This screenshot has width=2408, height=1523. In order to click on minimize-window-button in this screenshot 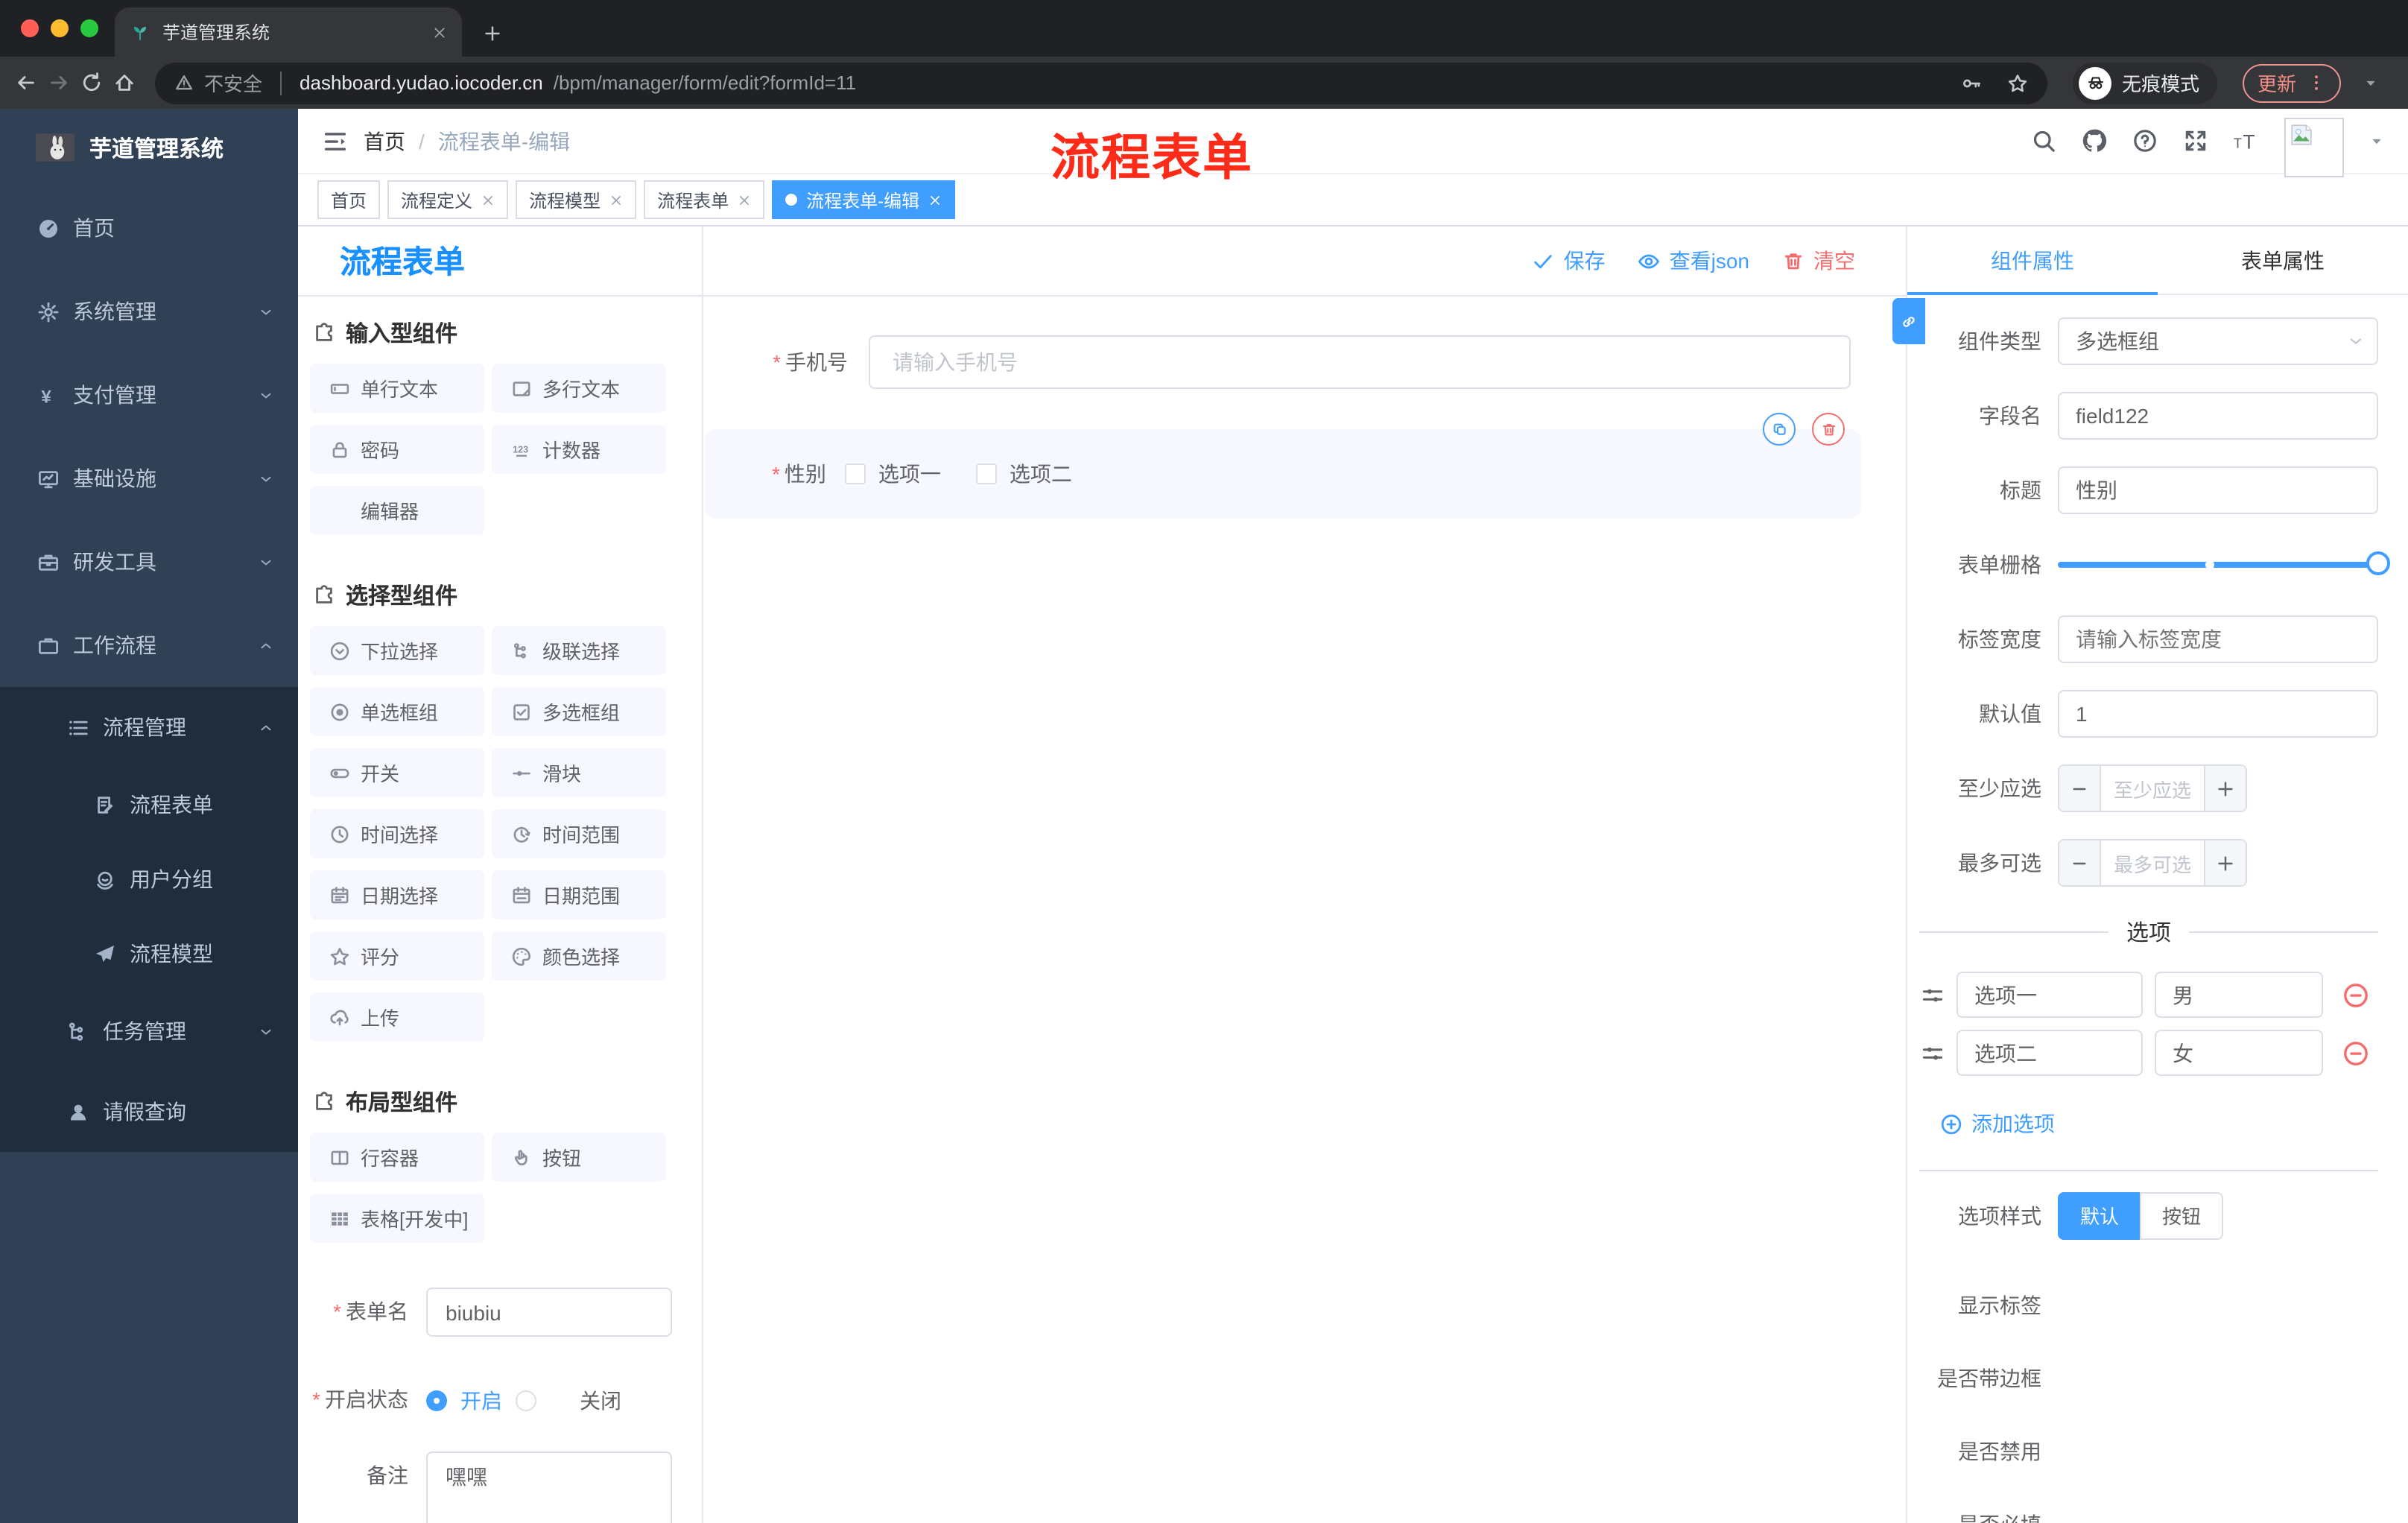, I will do `click(60, 28)`.